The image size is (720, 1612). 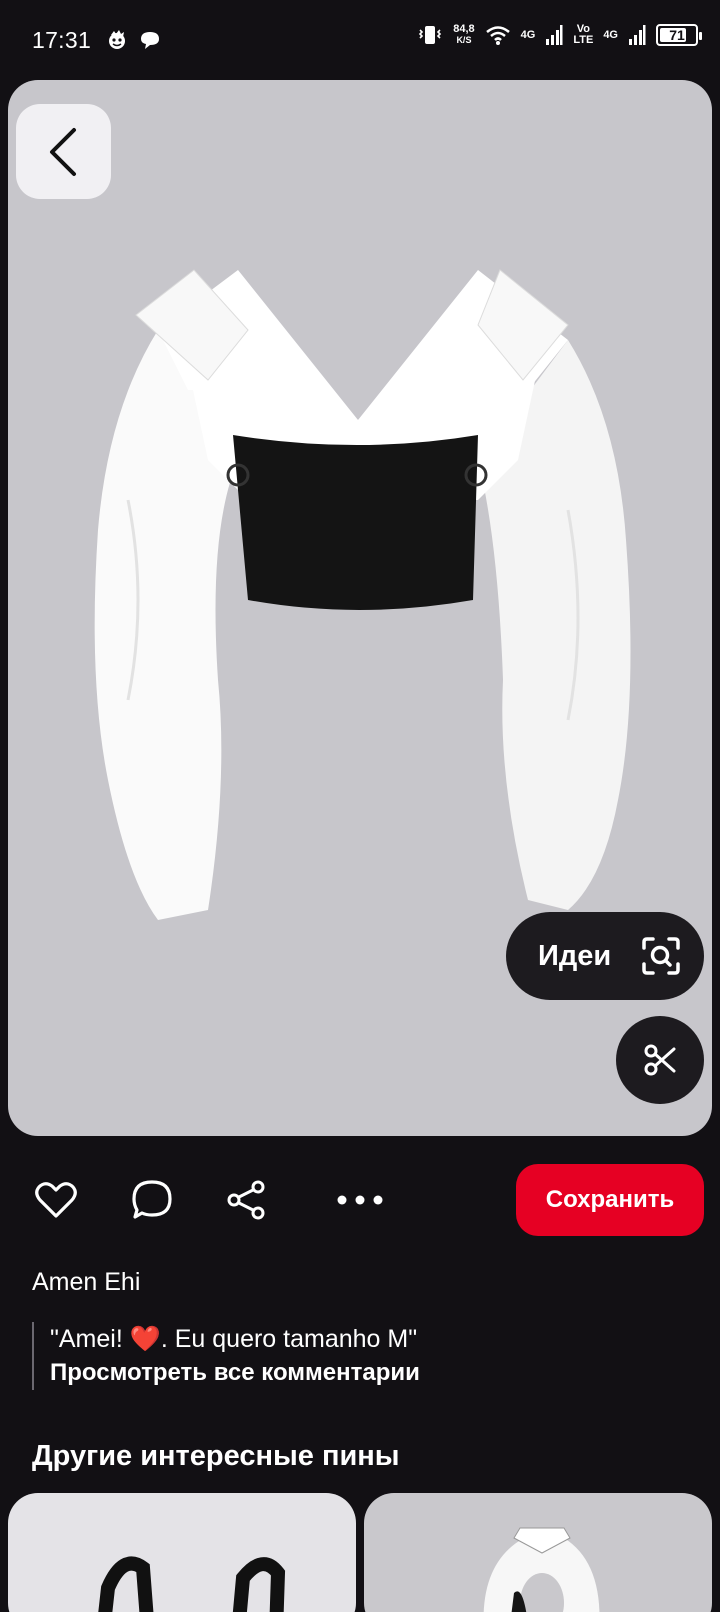 I want to click on battery-level: 71, so click(x=677, y=35).